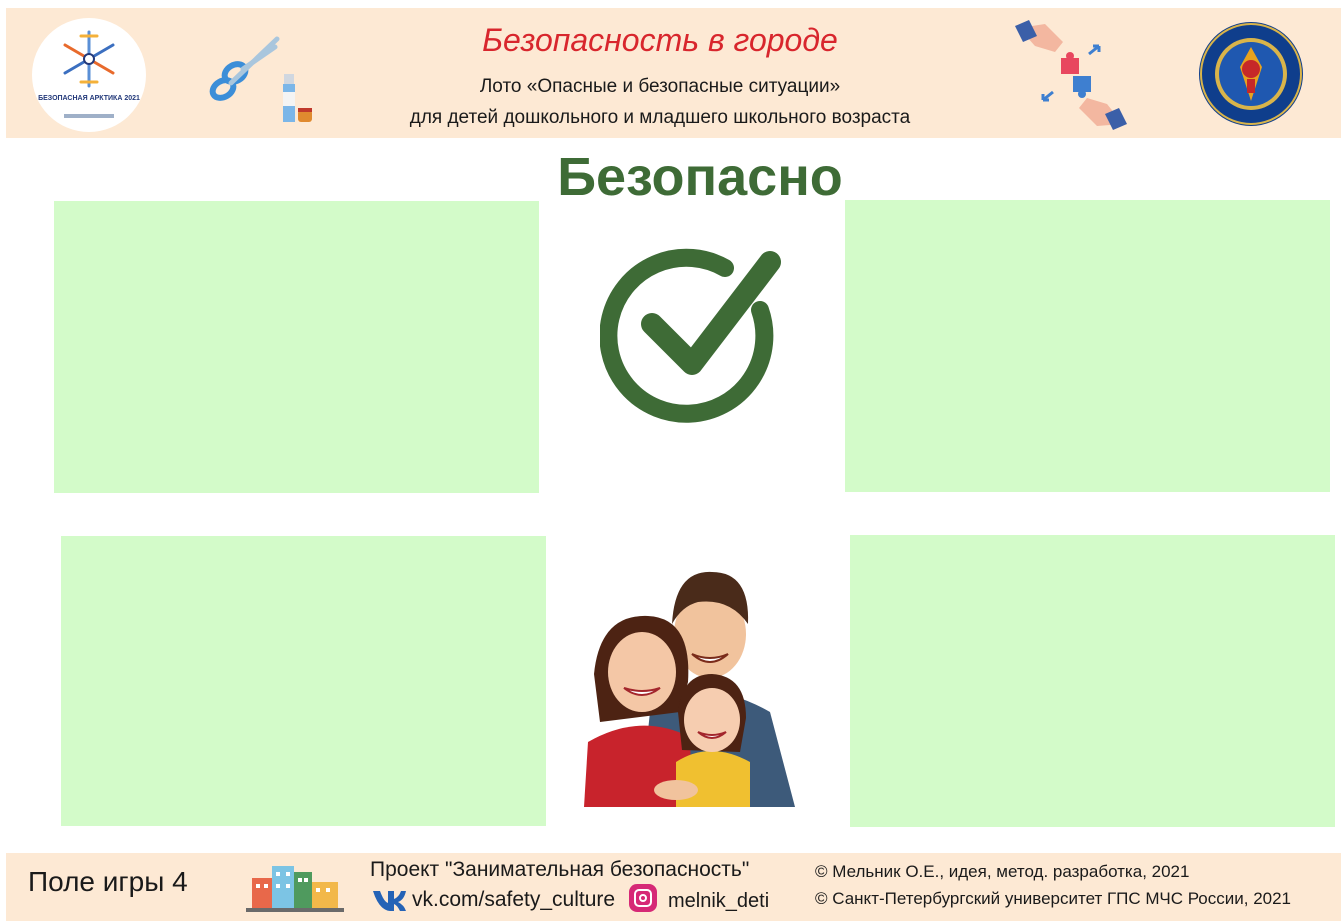  What do you see at coordinates (660, 86) in the screenshot?
I see `header-subtitle-1: Лото «Опасные и безопасные ситуации»` at bounding box center [660, 86].